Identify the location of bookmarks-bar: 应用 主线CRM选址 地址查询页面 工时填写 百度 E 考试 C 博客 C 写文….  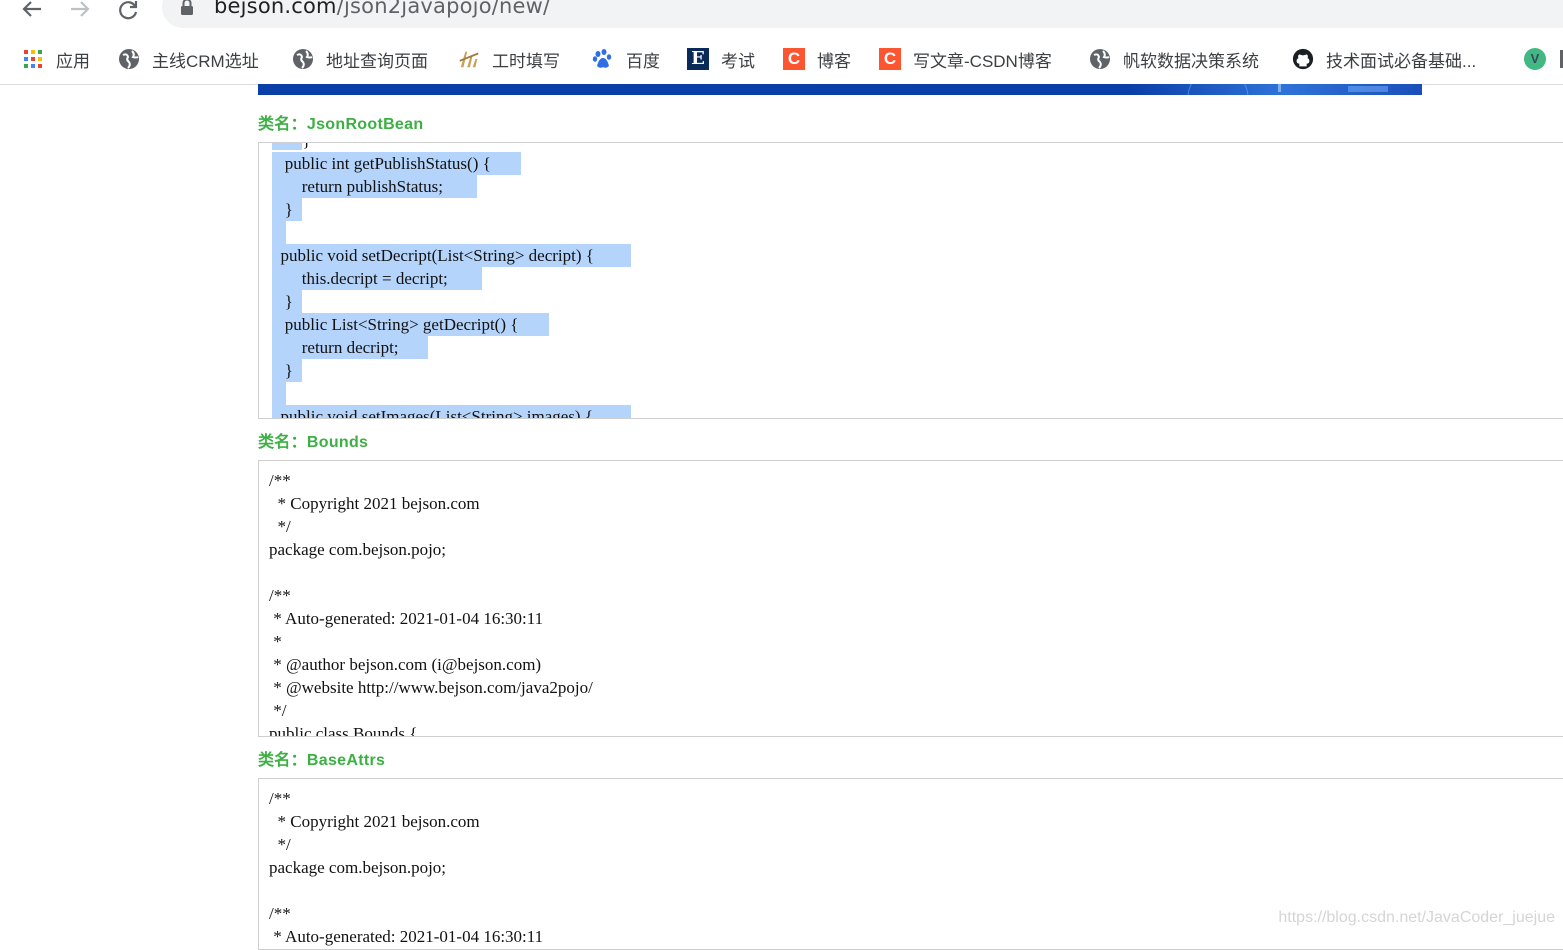
(781, 60).